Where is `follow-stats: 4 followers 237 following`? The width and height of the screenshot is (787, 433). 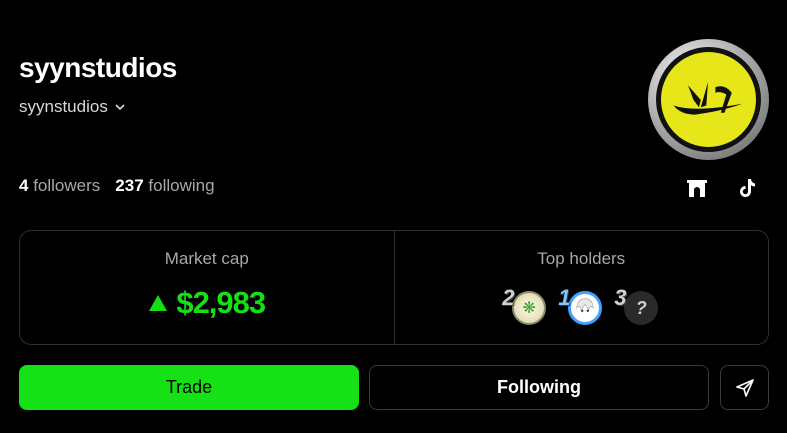
follow-stats: 4 followers 237 following is located at coordinates (117, 186).